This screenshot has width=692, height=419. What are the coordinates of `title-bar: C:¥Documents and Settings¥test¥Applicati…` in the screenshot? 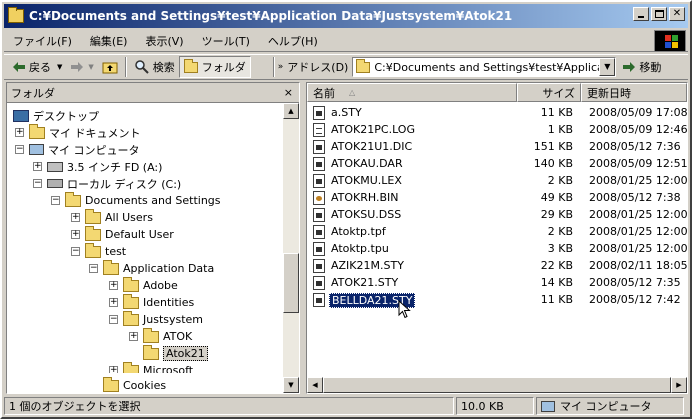 It's located at (346, 16).